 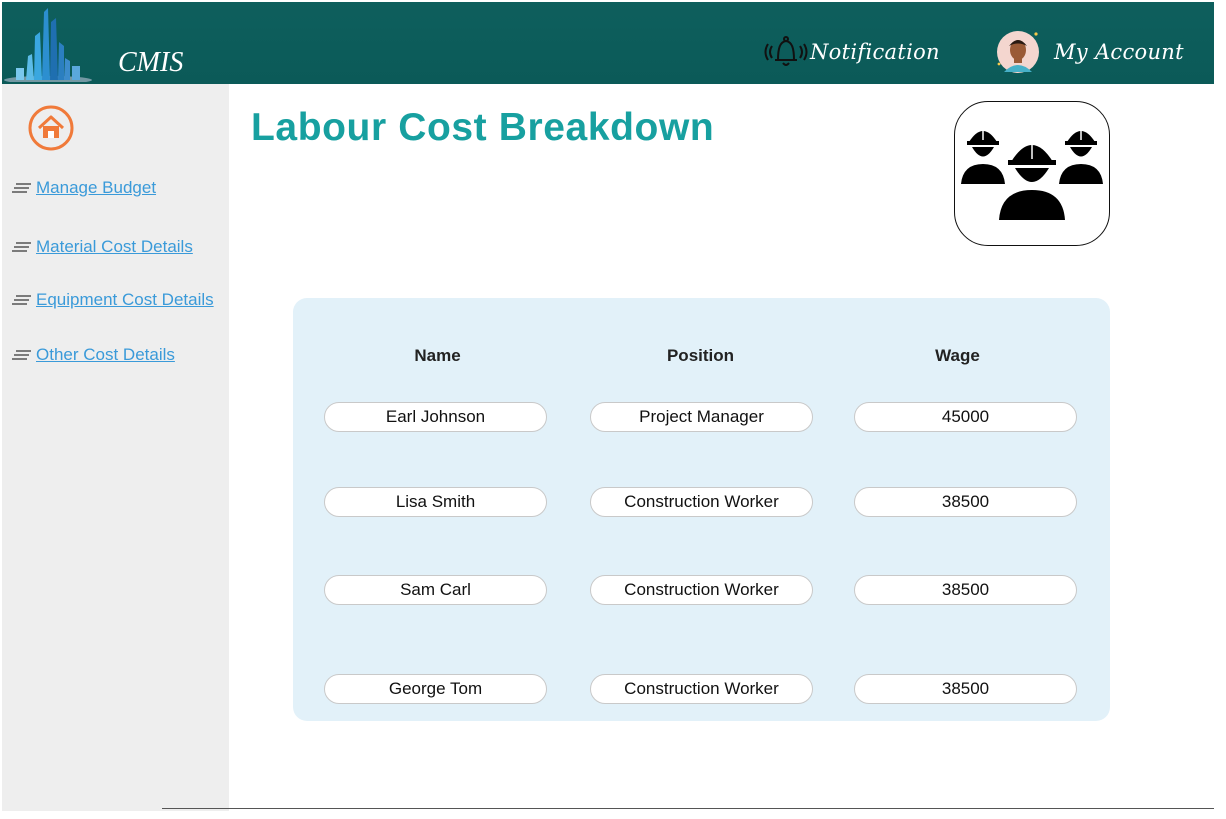 I want to click on sidebar-item-label: Other Cost Details, so click(x=105, y=355).